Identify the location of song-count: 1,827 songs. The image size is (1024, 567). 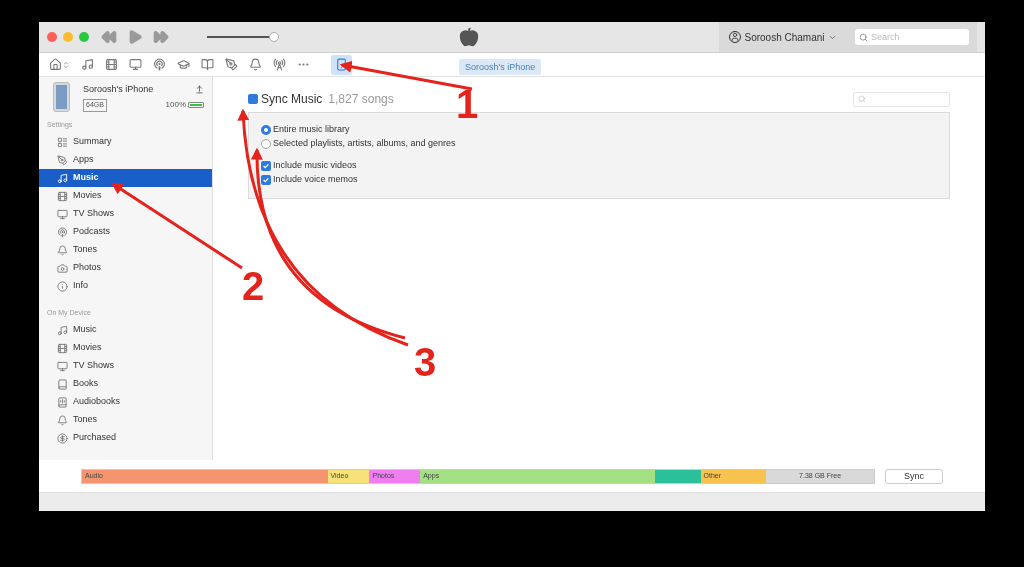
(361, 99).